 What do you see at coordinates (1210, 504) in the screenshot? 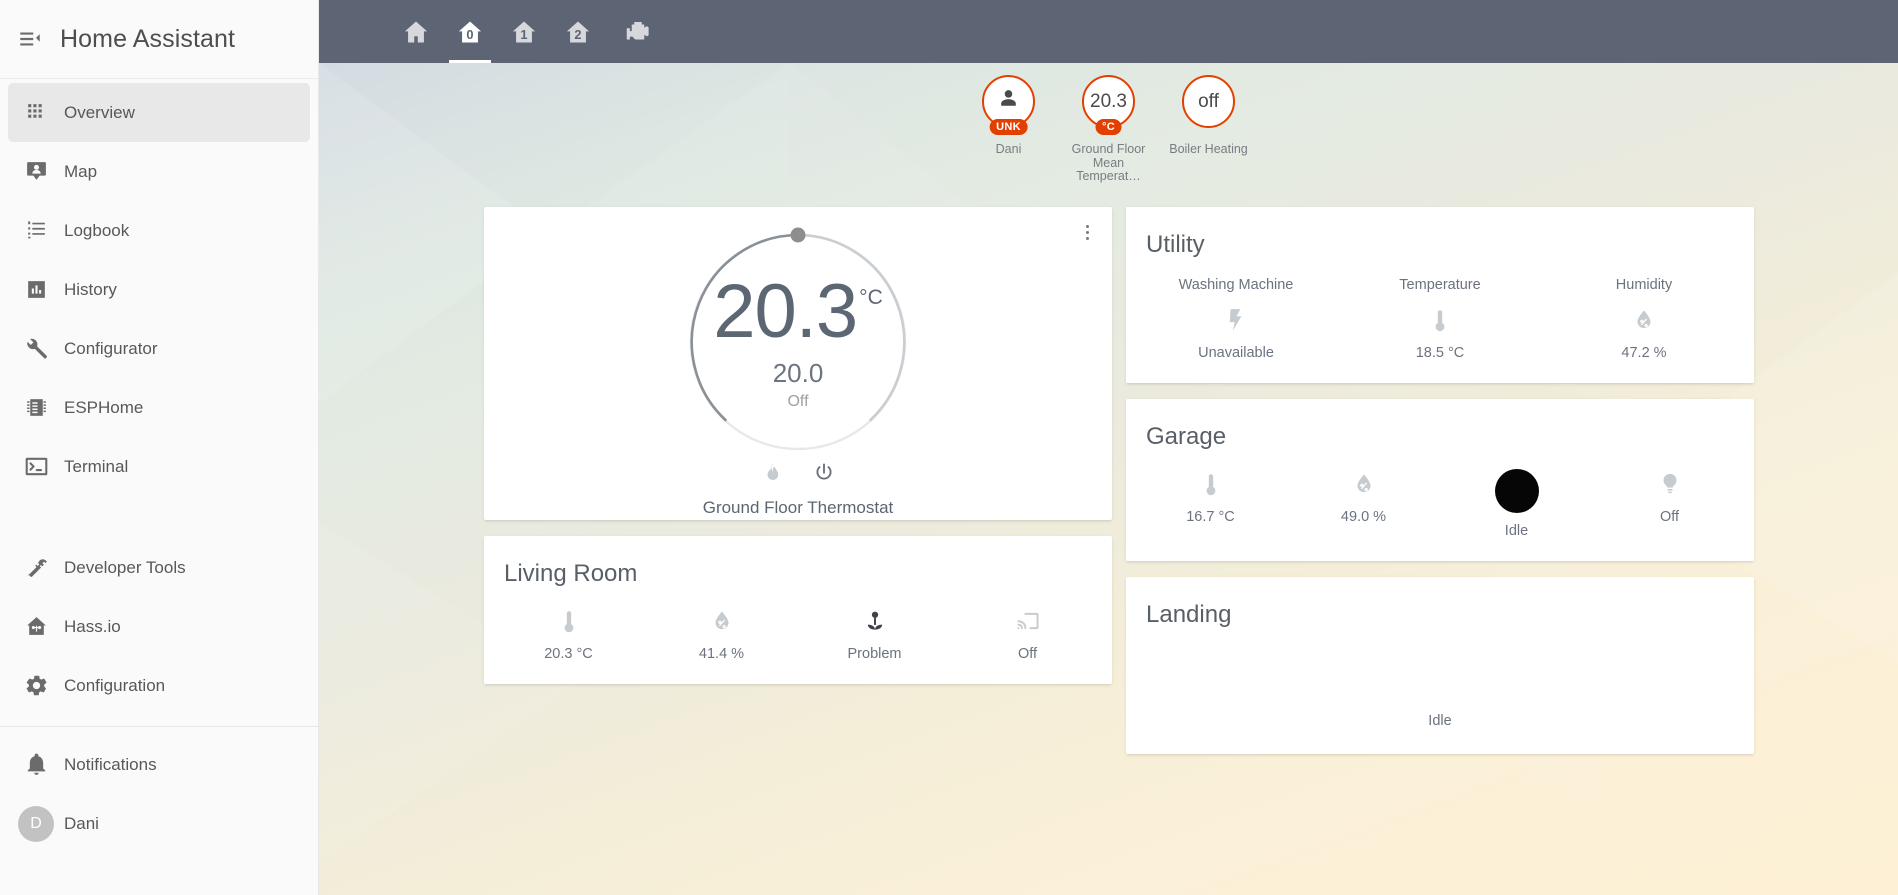
I see `glance-item-temperature: 16.7 °C` at bounding box center [1210, 504].